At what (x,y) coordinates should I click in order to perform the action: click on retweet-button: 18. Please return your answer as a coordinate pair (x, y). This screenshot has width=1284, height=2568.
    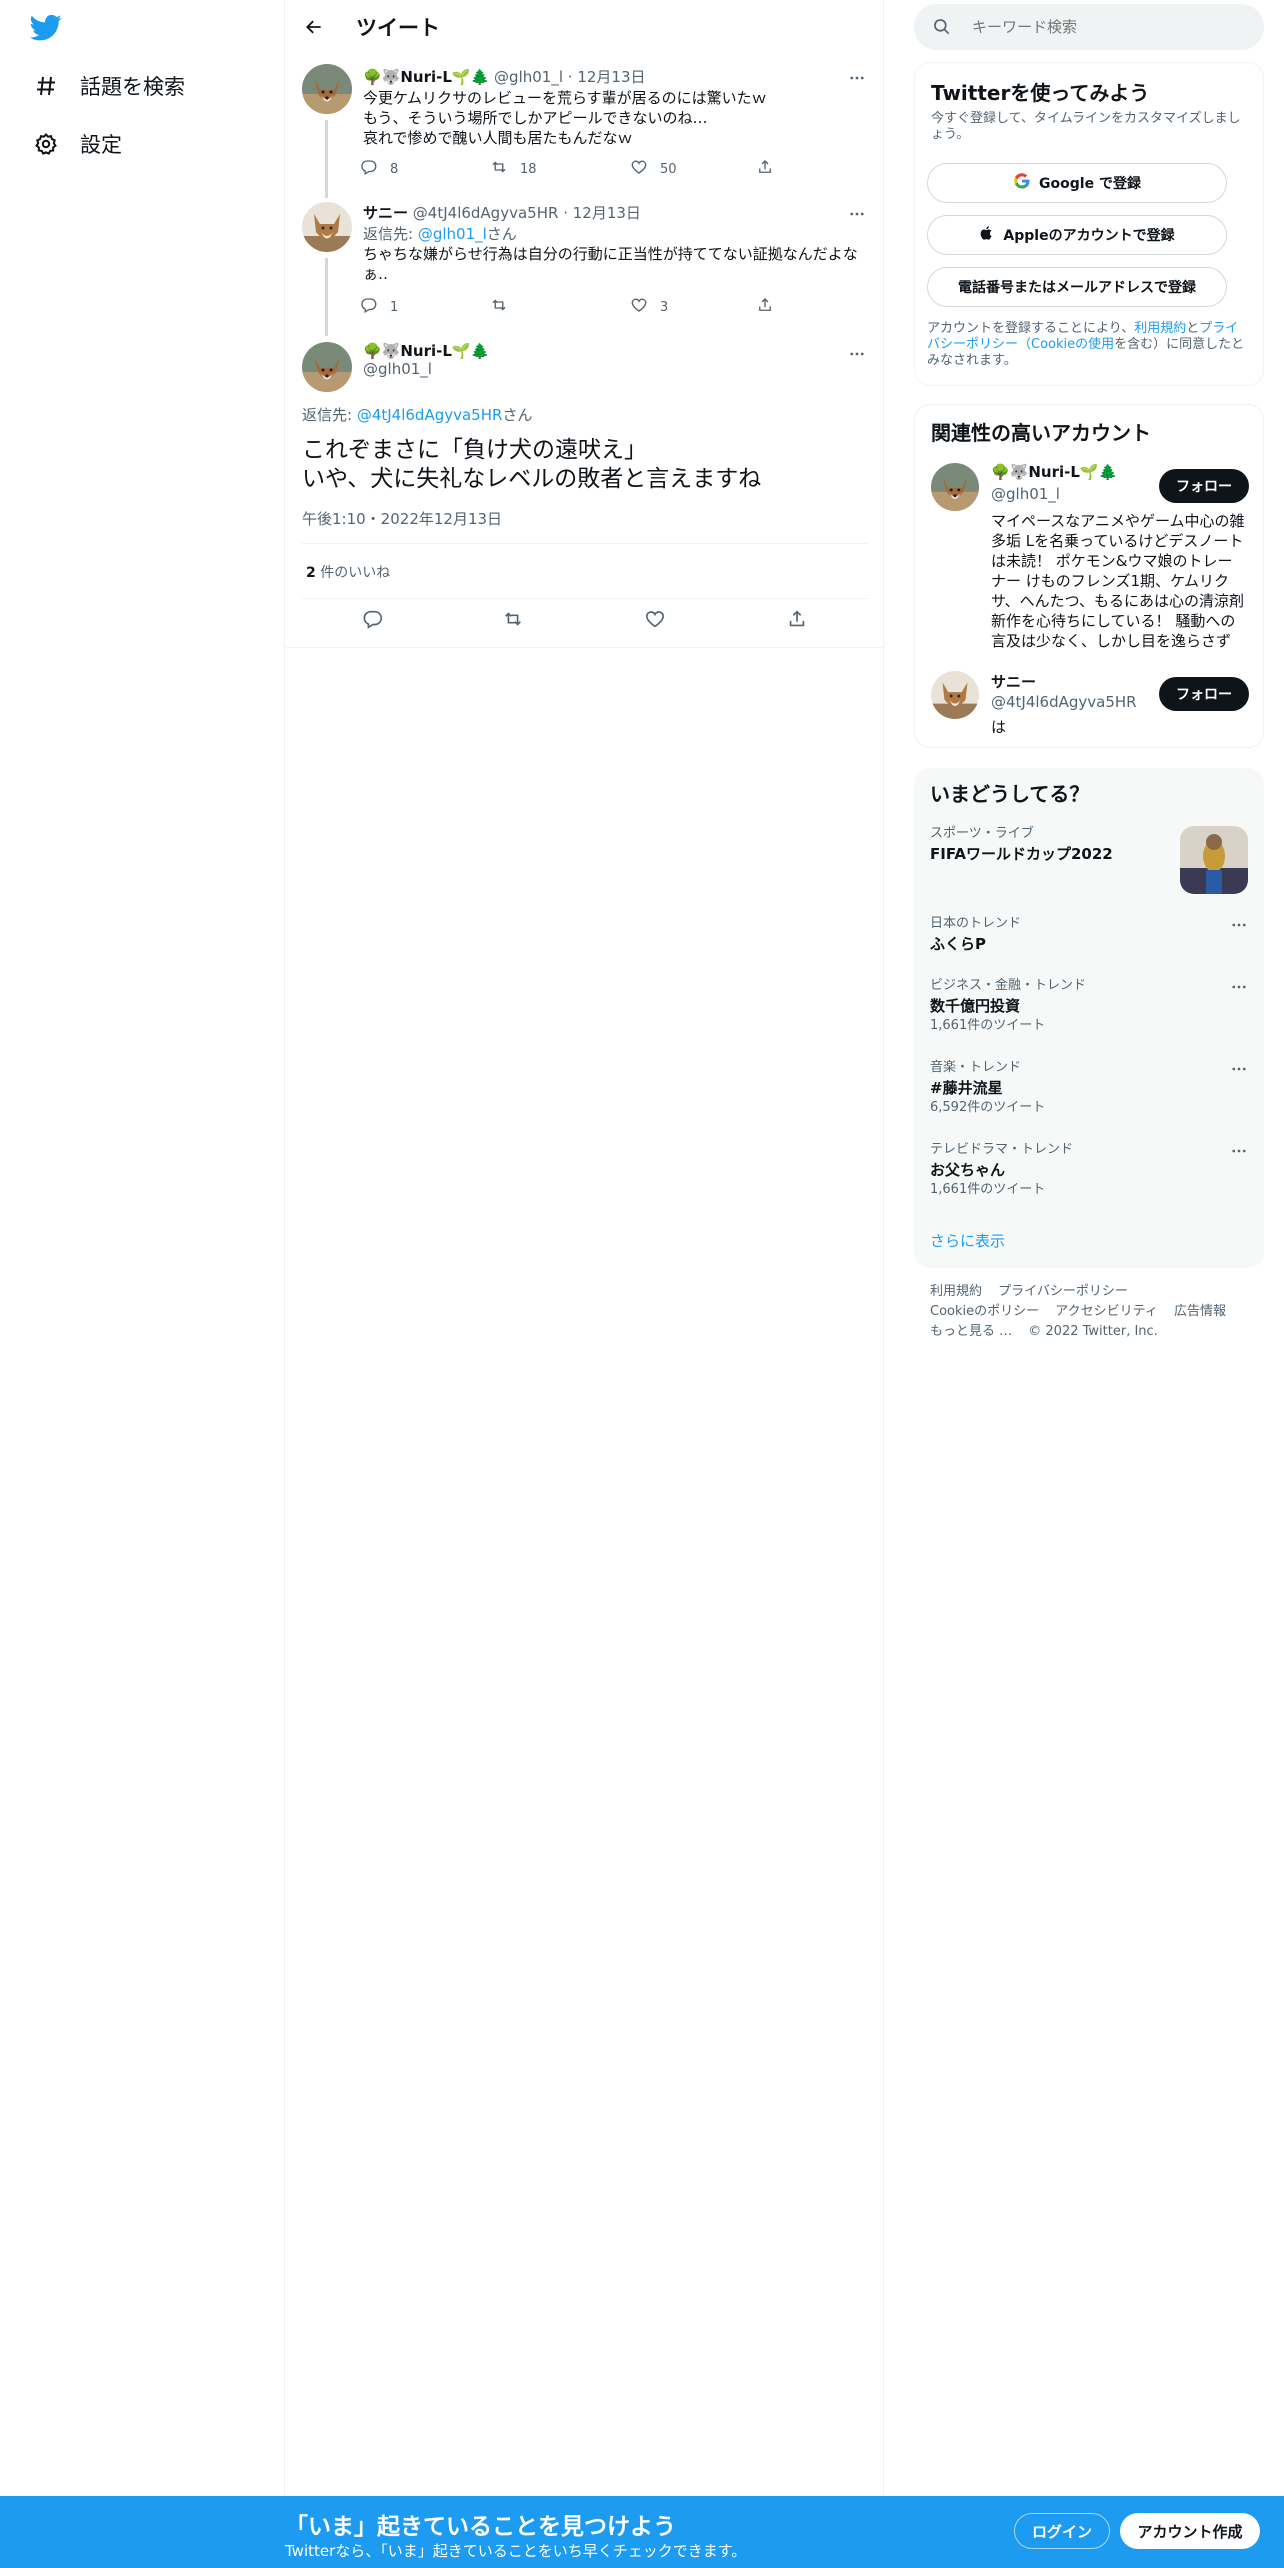
    Looking at the image, I should click on (513, 169).